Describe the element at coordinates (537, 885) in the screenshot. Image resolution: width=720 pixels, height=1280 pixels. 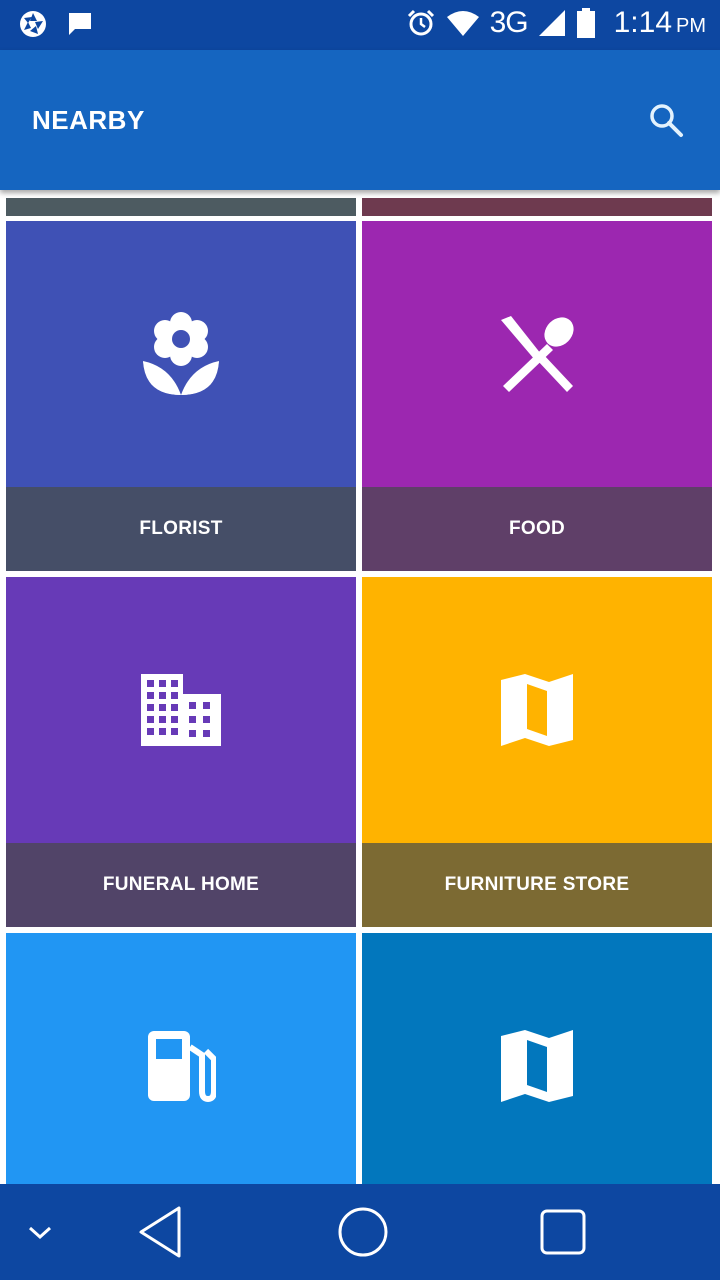
I see `tile-label: FURNITURE STORE` at that location.